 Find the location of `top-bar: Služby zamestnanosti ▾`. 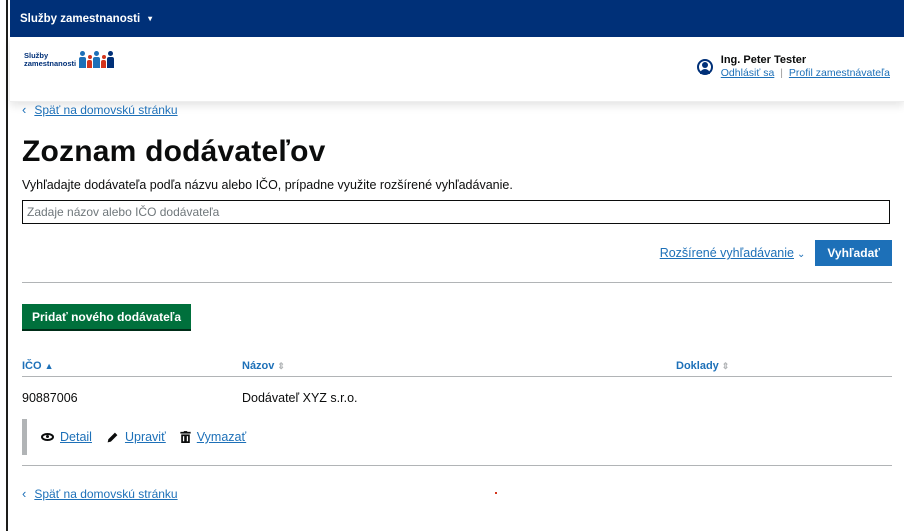

top-bar: Služby zamestnanosti ▾ is located at coordinates (457, 18).